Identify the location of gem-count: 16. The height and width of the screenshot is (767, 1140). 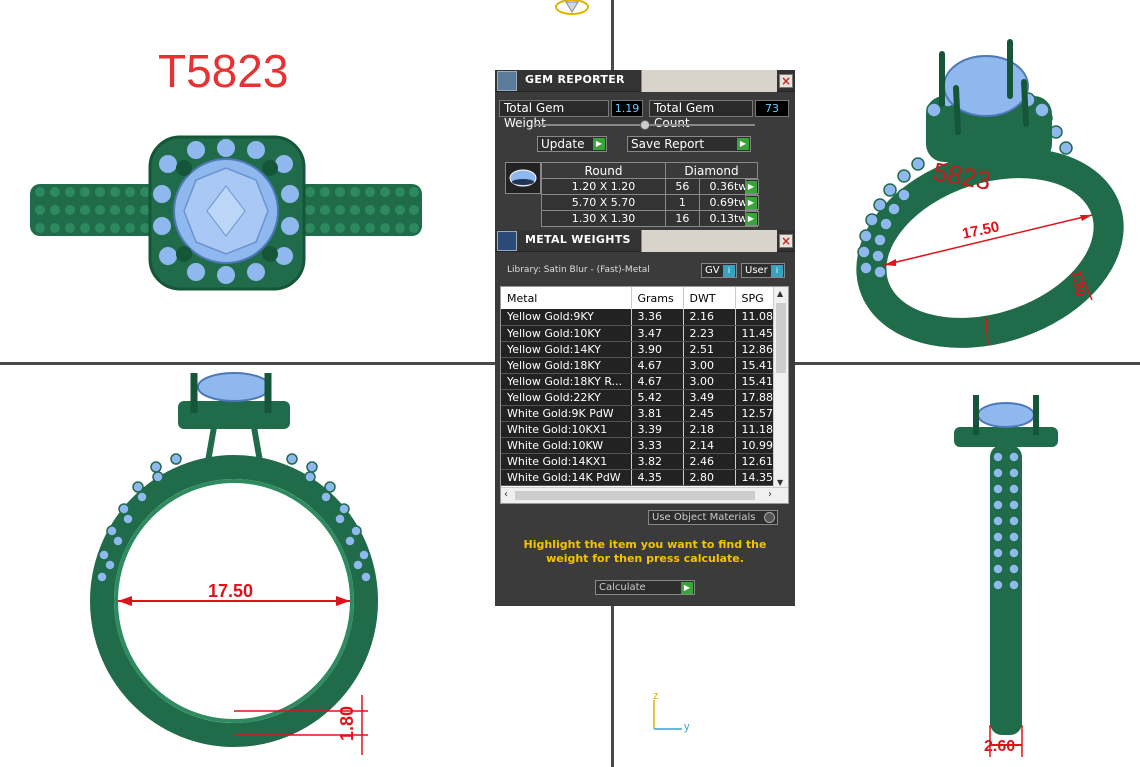
(682, 218).